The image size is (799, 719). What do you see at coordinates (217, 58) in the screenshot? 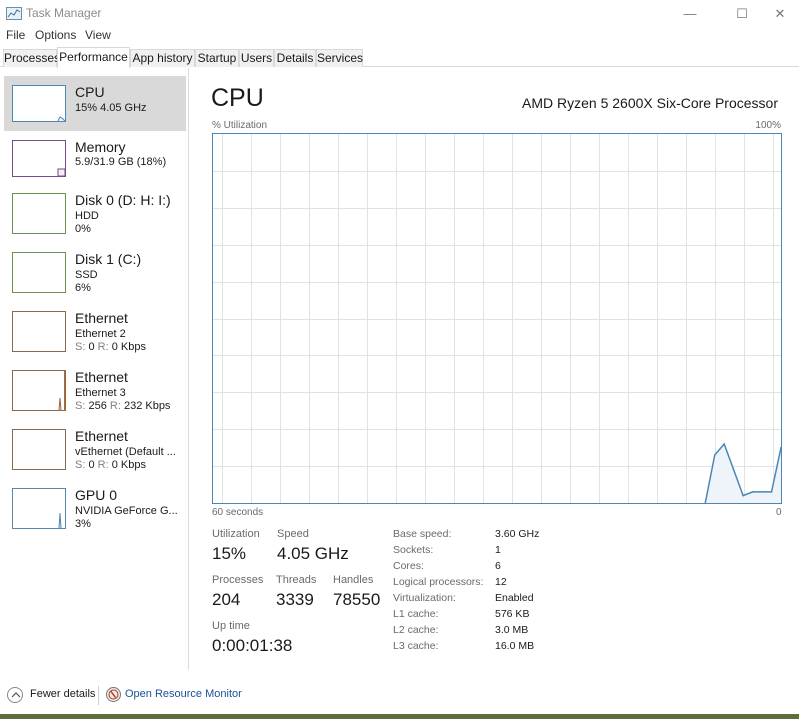
I see `tab-startup: Startup` at bounding box center [217, 58].